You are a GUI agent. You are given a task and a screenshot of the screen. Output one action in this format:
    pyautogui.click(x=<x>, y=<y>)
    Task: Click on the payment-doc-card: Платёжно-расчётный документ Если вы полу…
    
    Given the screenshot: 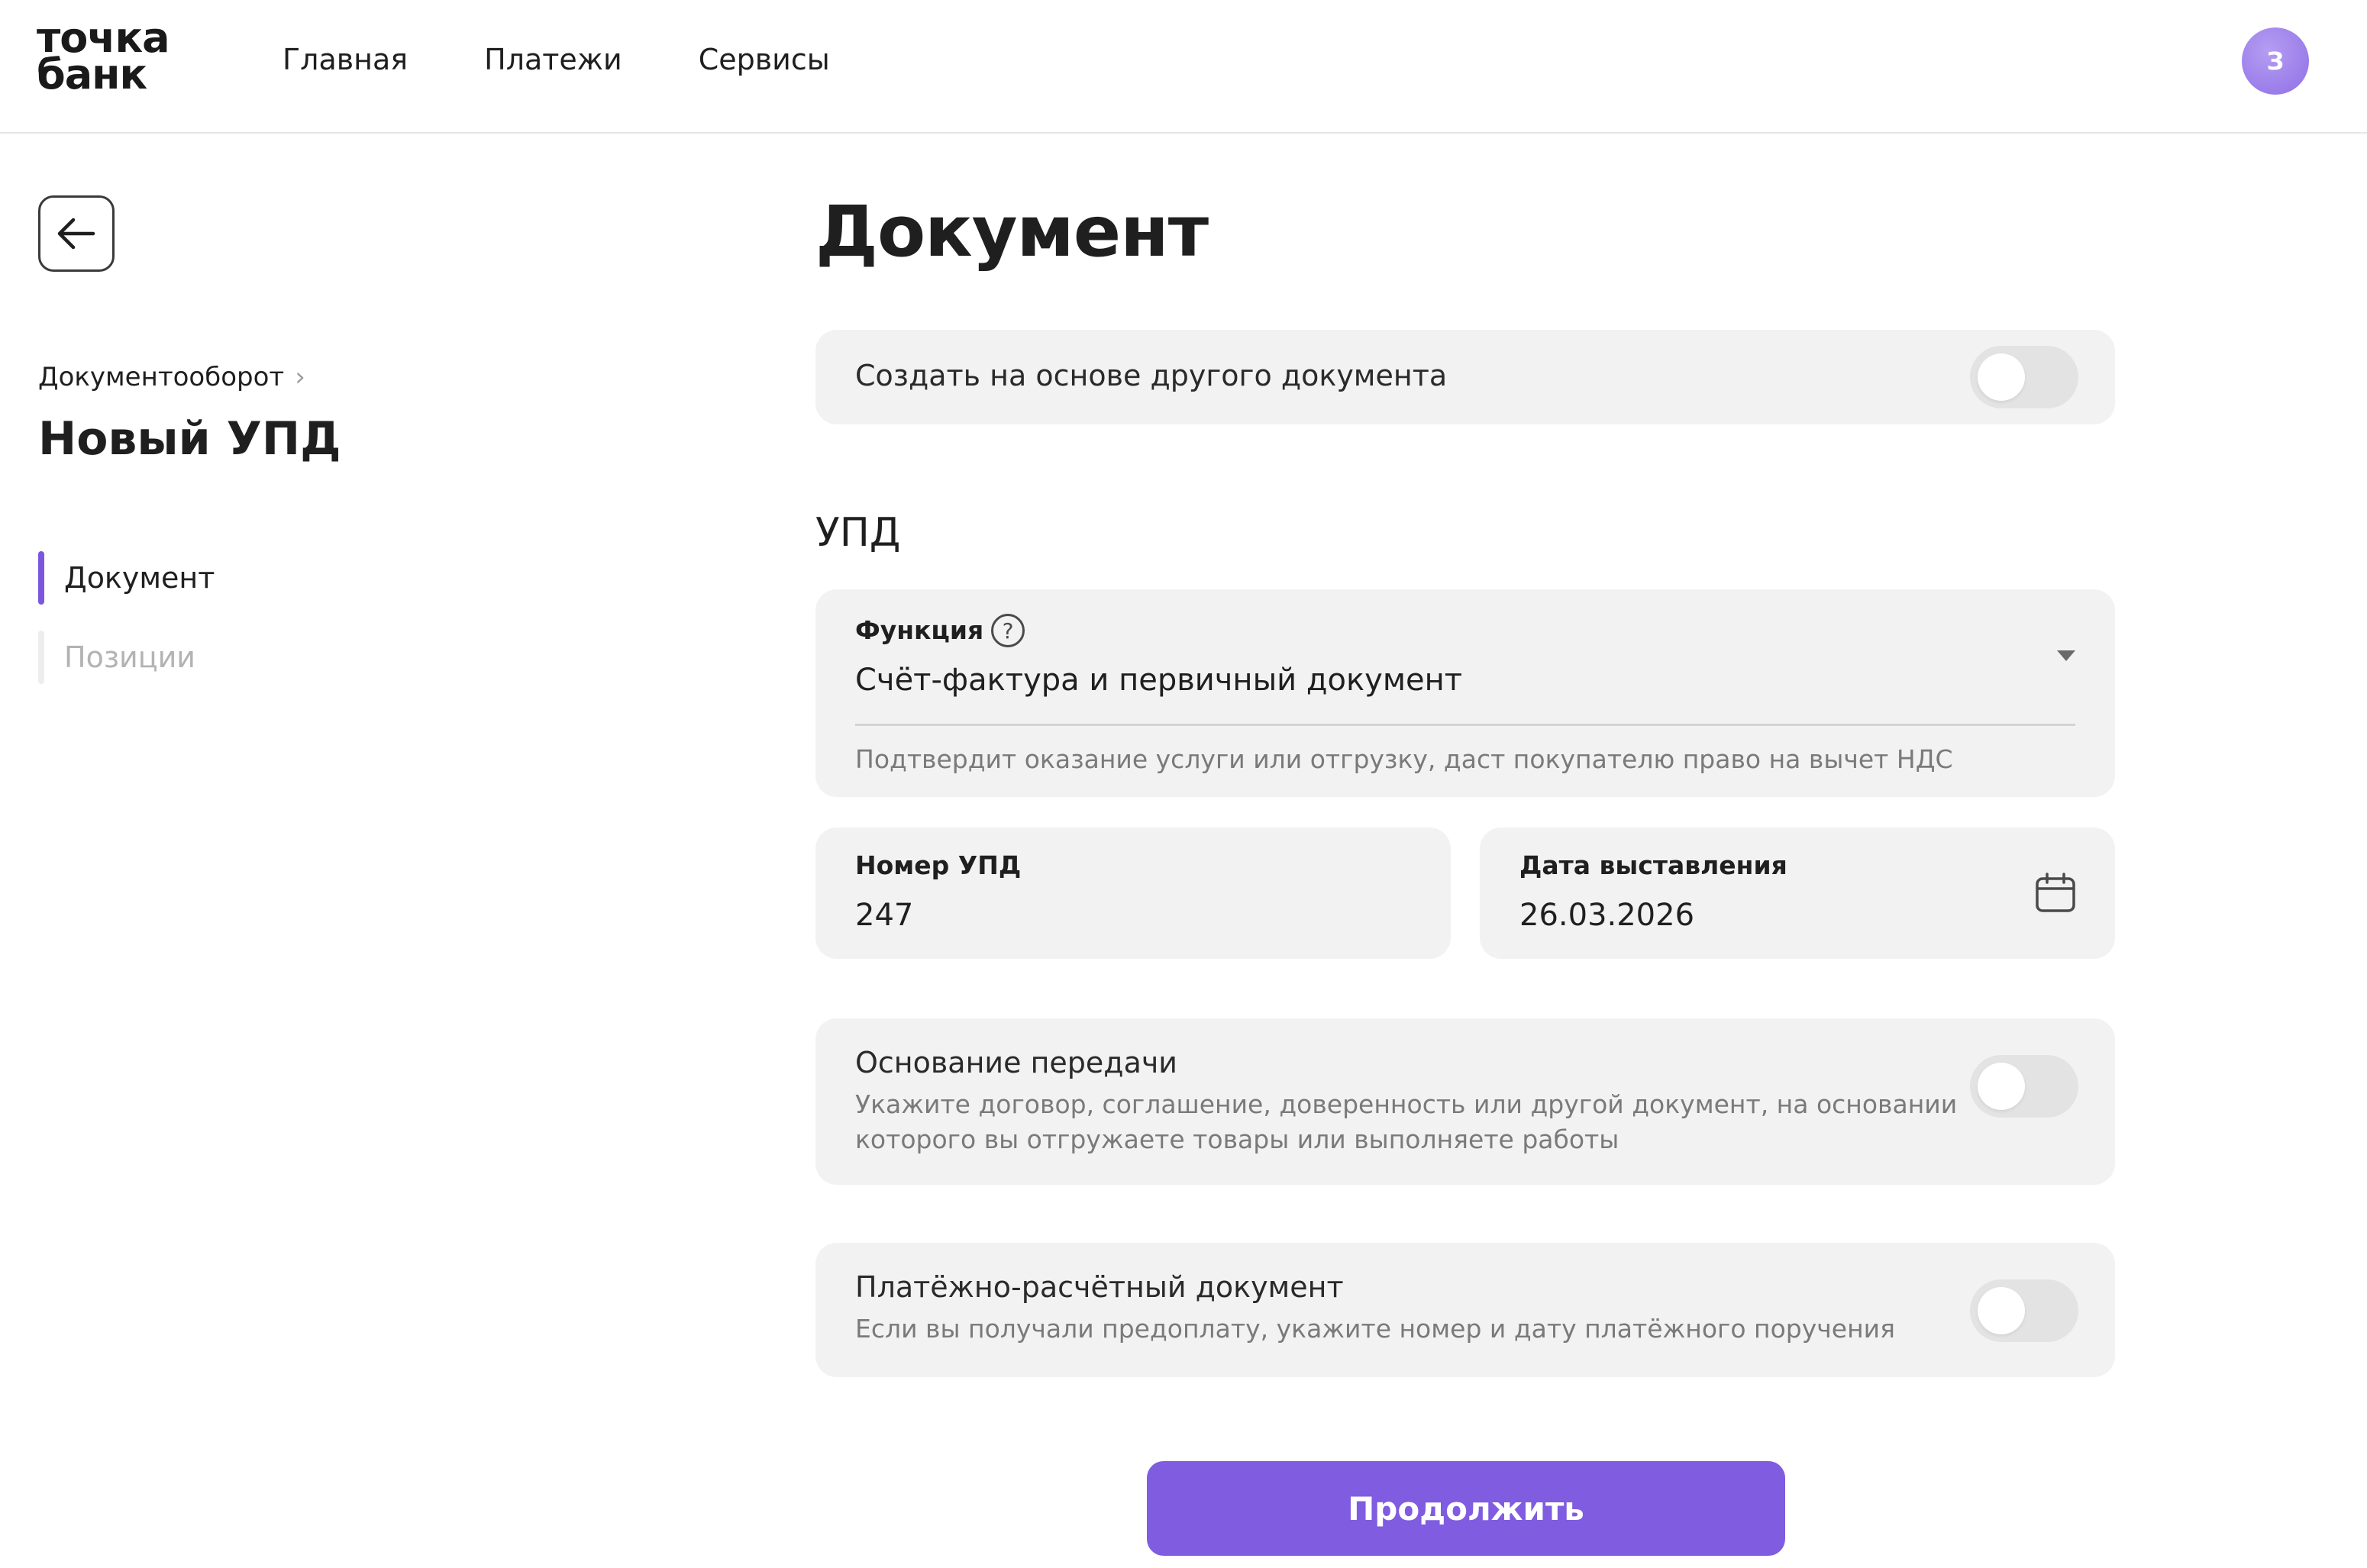 What is the action you would take?
    pyautogui.click(x=1465, y=1310)
    